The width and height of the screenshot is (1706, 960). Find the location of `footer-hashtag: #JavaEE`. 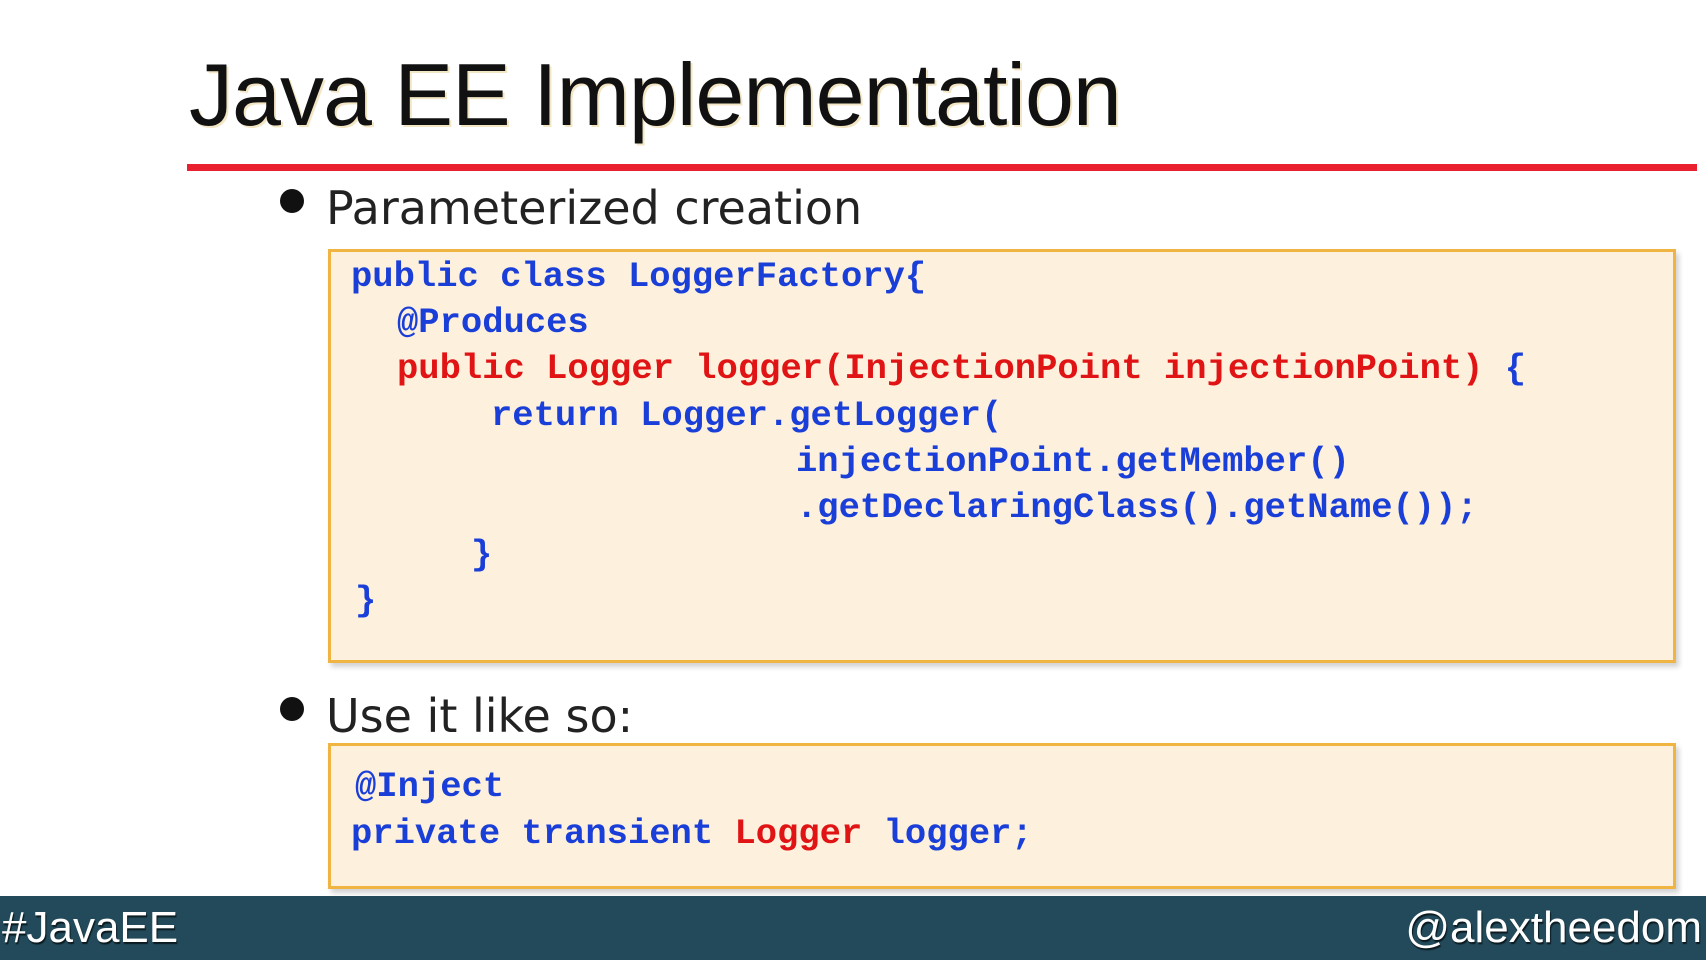

footer-hashtag: #JavaEE is located at coordinates (90, 927).